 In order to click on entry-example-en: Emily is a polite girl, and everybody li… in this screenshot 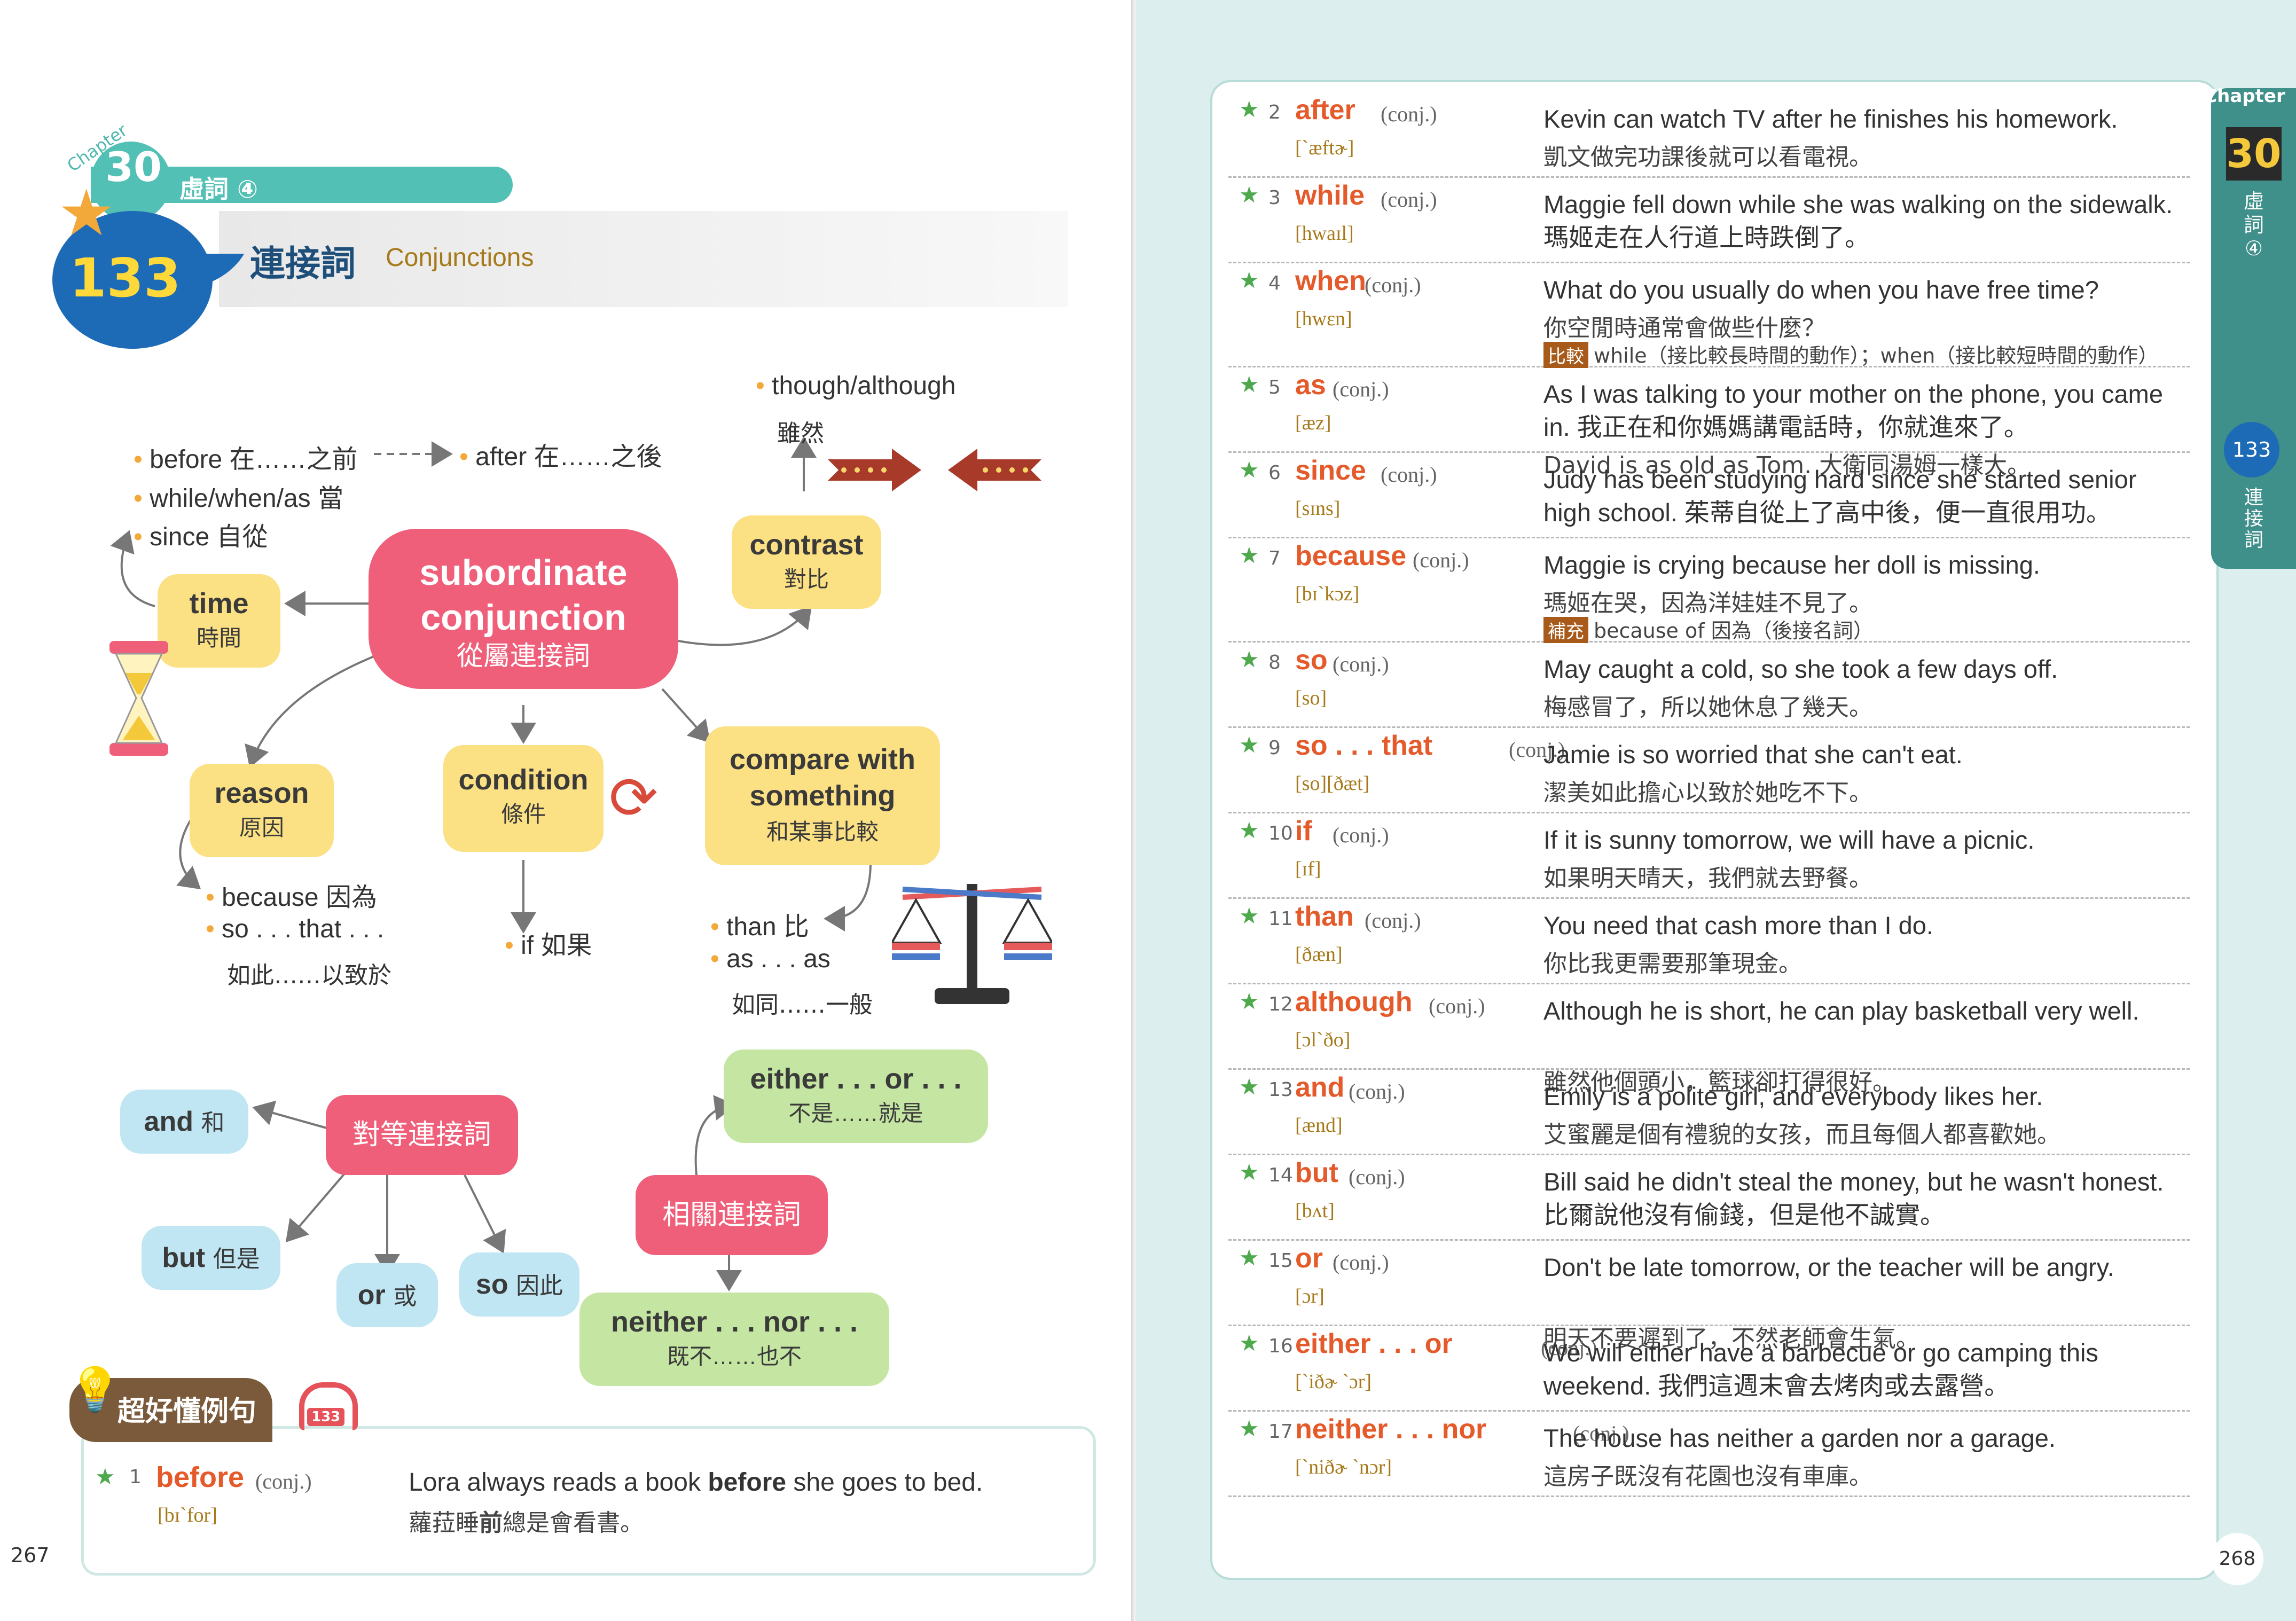, I will do `click(1793, 1096)`.